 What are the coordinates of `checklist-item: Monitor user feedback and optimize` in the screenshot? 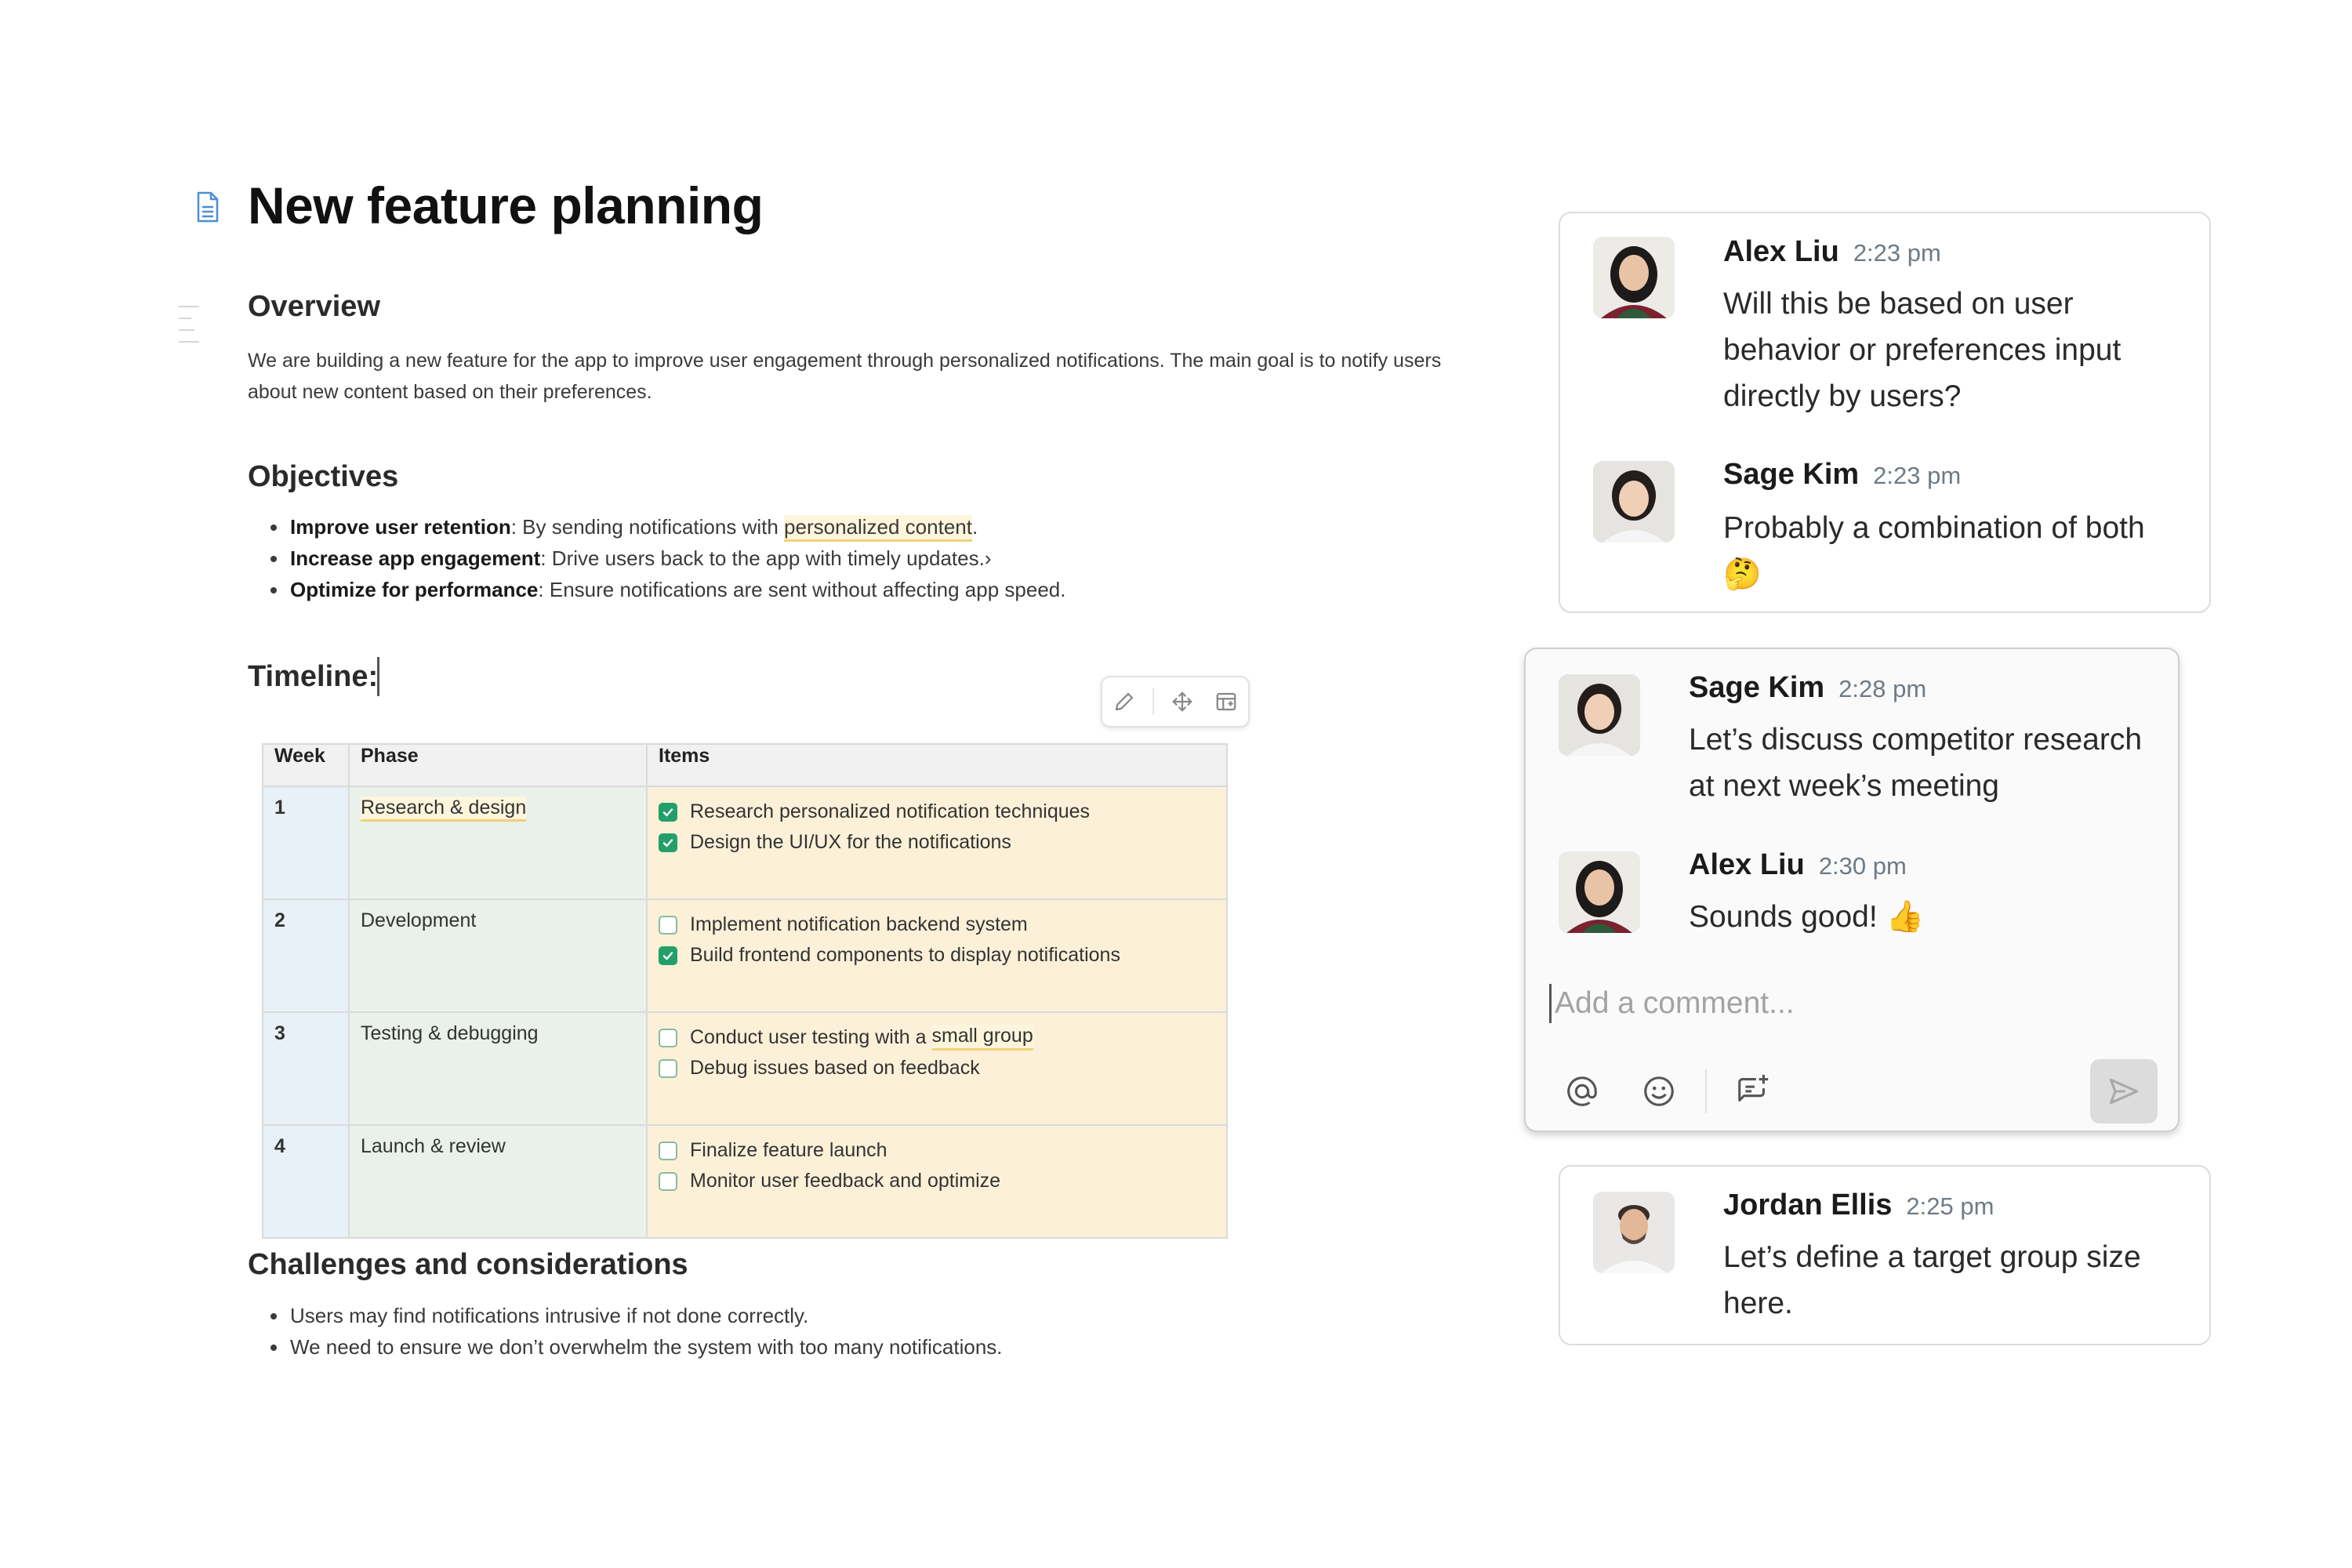 It's located at (937, 1181).